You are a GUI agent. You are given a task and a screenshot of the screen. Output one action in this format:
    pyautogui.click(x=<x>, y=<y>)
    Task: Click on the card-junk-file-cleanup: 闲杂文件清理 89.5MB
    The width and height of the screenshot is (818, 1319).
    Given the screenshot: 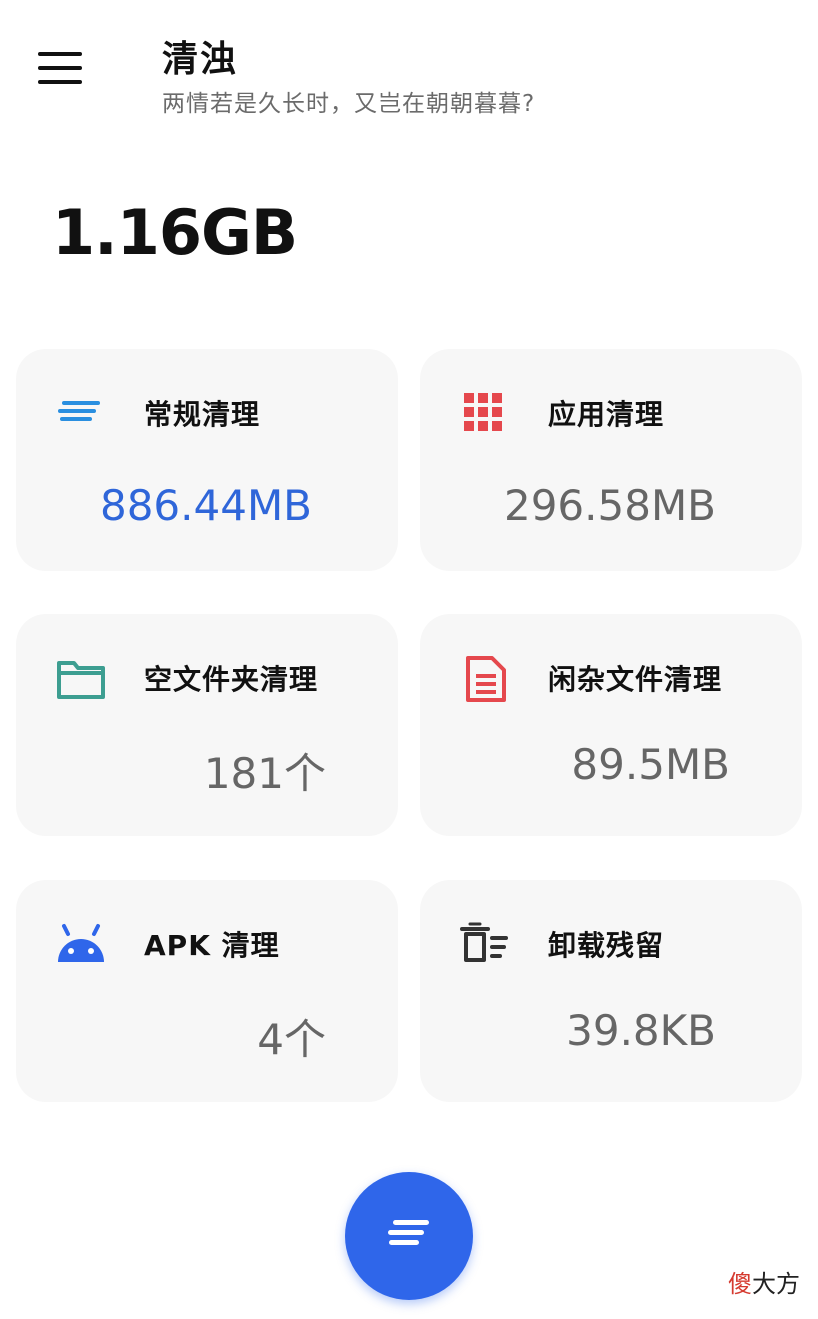 What is the action you would take?
    pyautogui.click(x=611, y=725)
    